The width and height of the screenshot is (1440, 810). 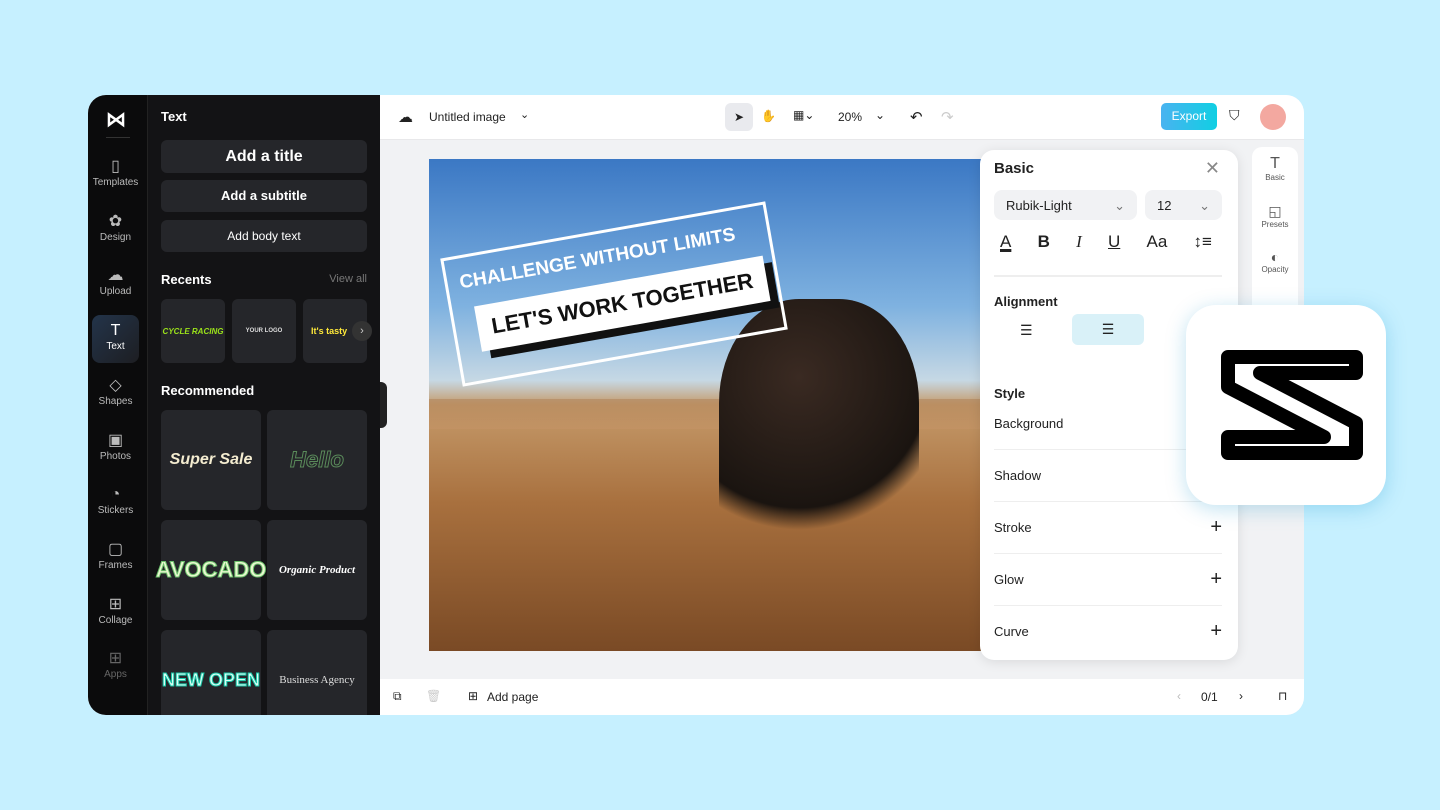 I want to click on rail-item-text: T Text, so click(x=115, y=339).